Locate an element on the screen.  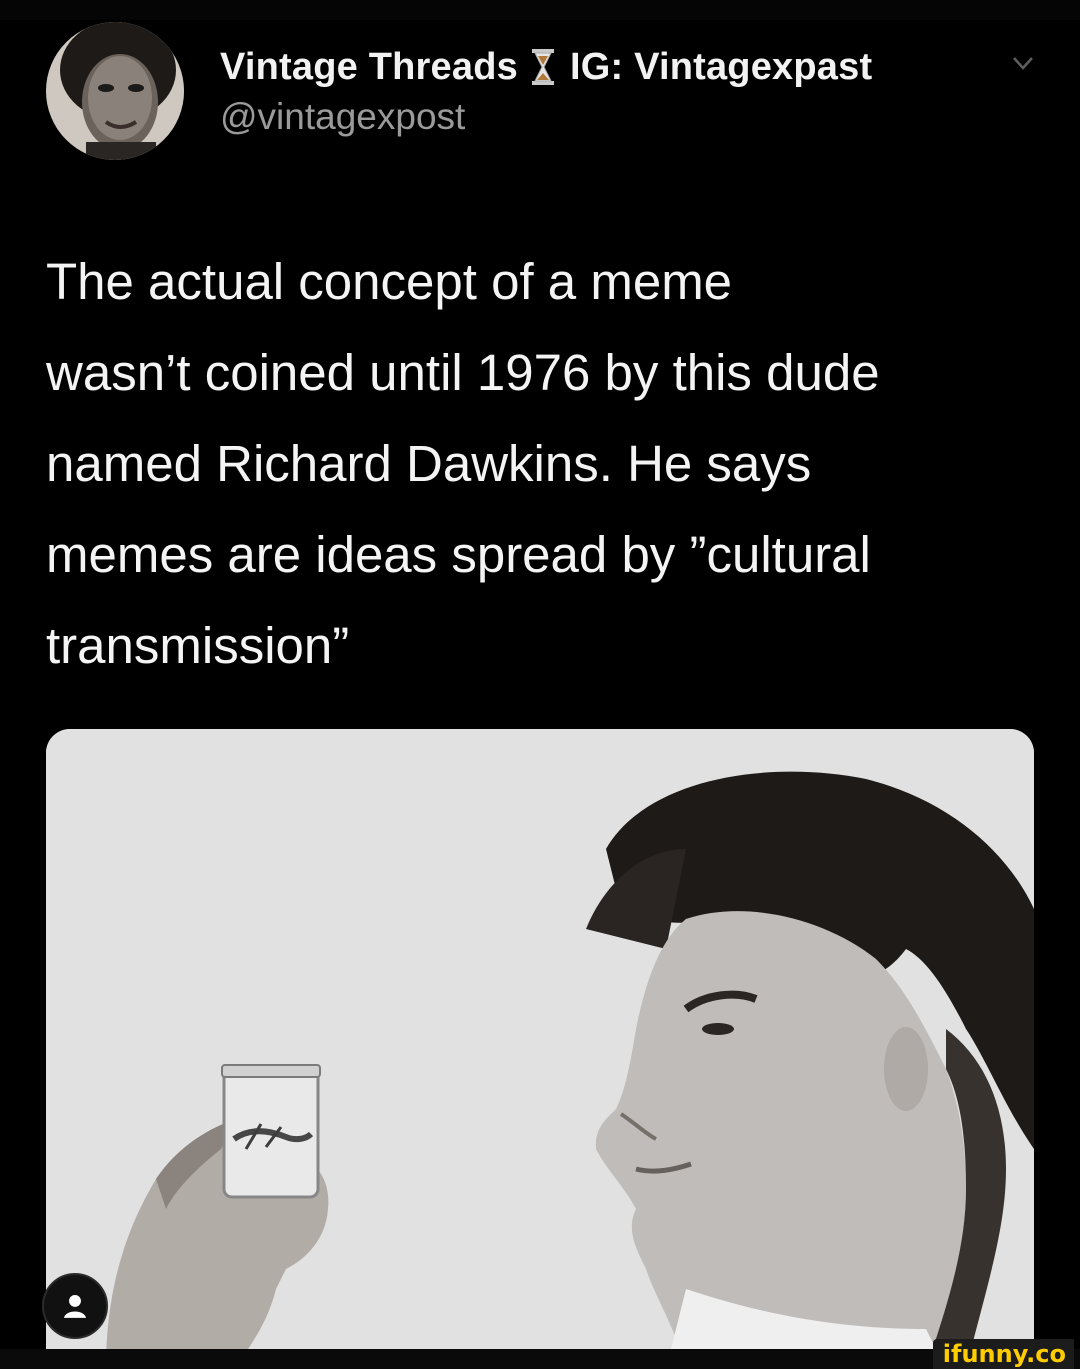
ifunny-watermark: ifunny.co is located at coordinates (1003, 1354).